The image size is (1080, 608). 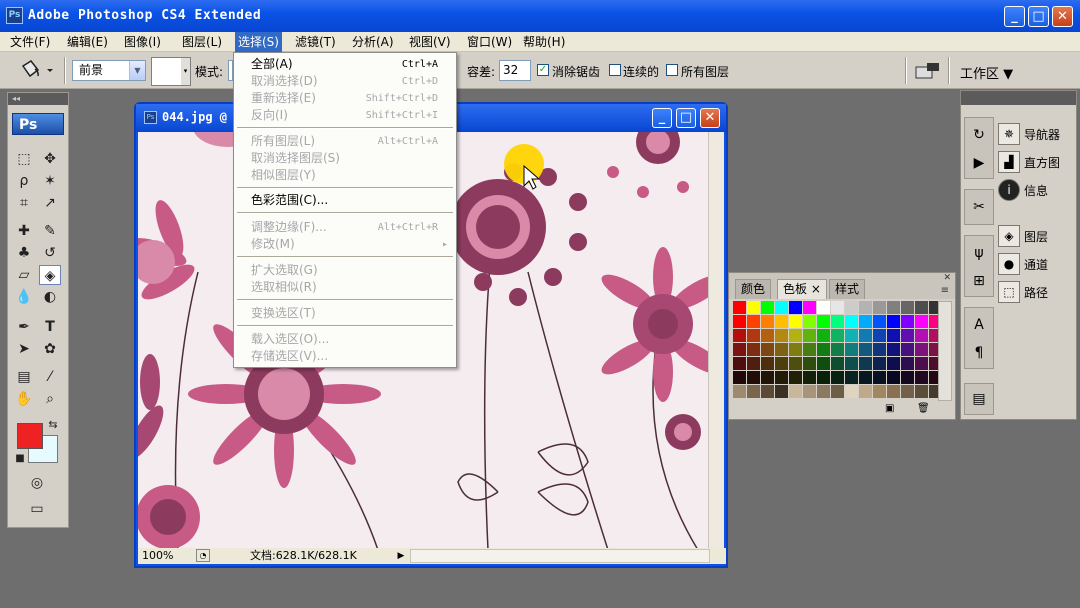 What do you see at coordinates (37, 483) in the screenshot?
I see `quick-mask-icon: ◎` at bounding box center [37, 483].